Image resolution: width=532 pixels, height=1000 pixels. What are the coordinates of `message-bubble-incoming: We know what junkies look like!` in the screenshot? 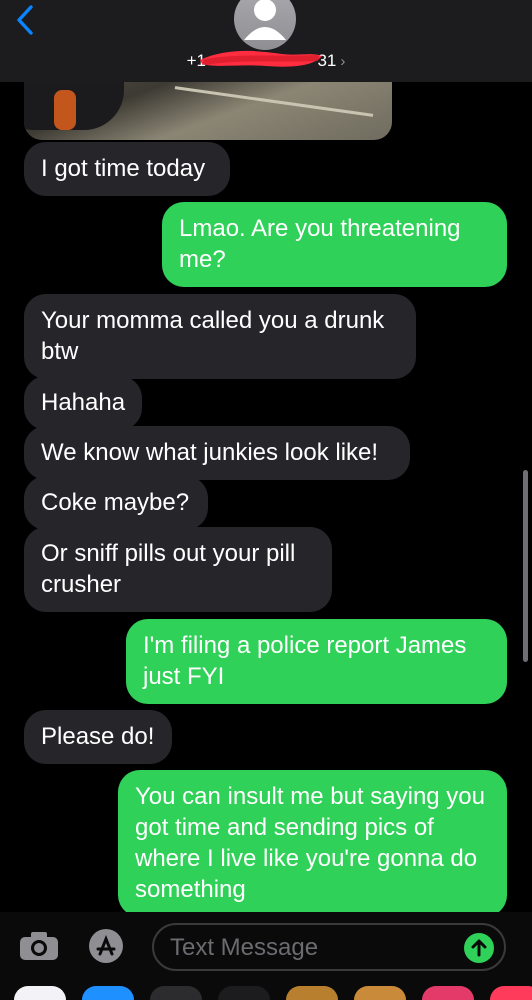 It's located at (217, 453).